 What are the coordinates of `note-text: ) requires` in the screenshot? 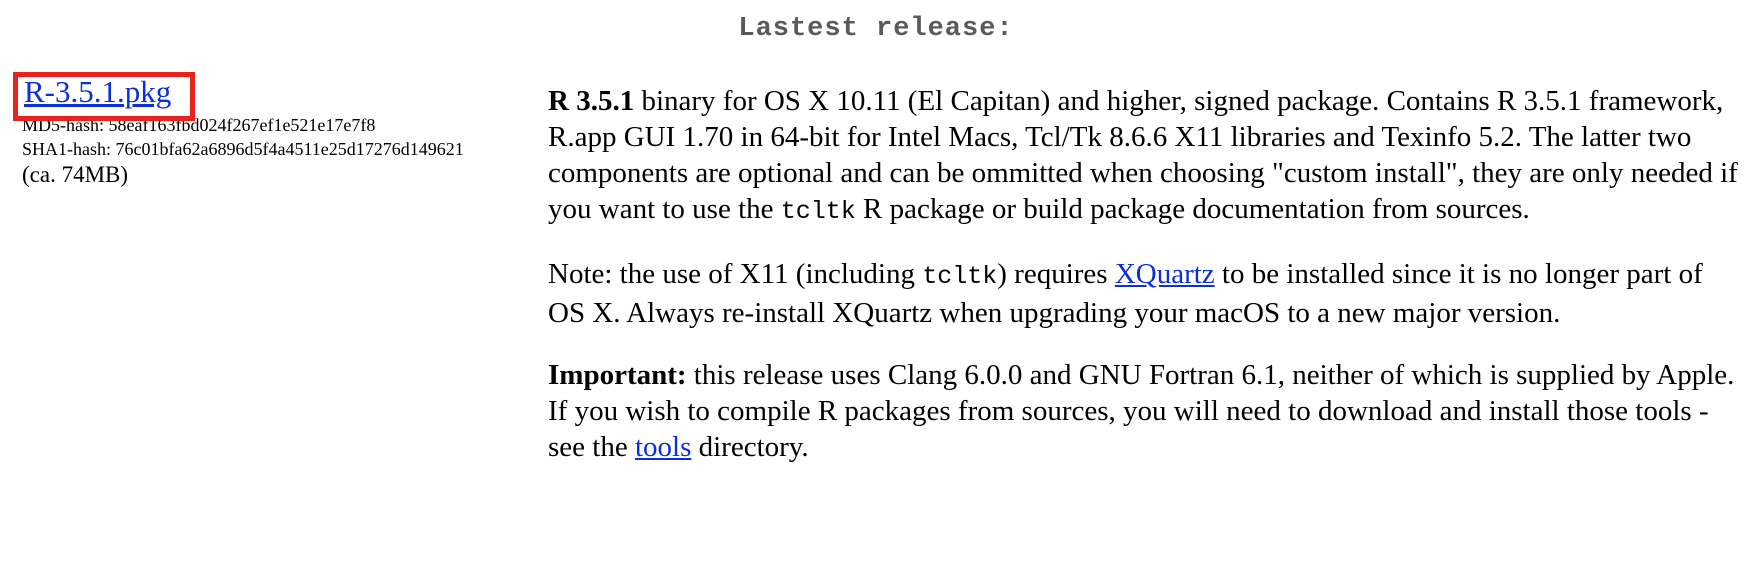 It's located at (1056, 274).